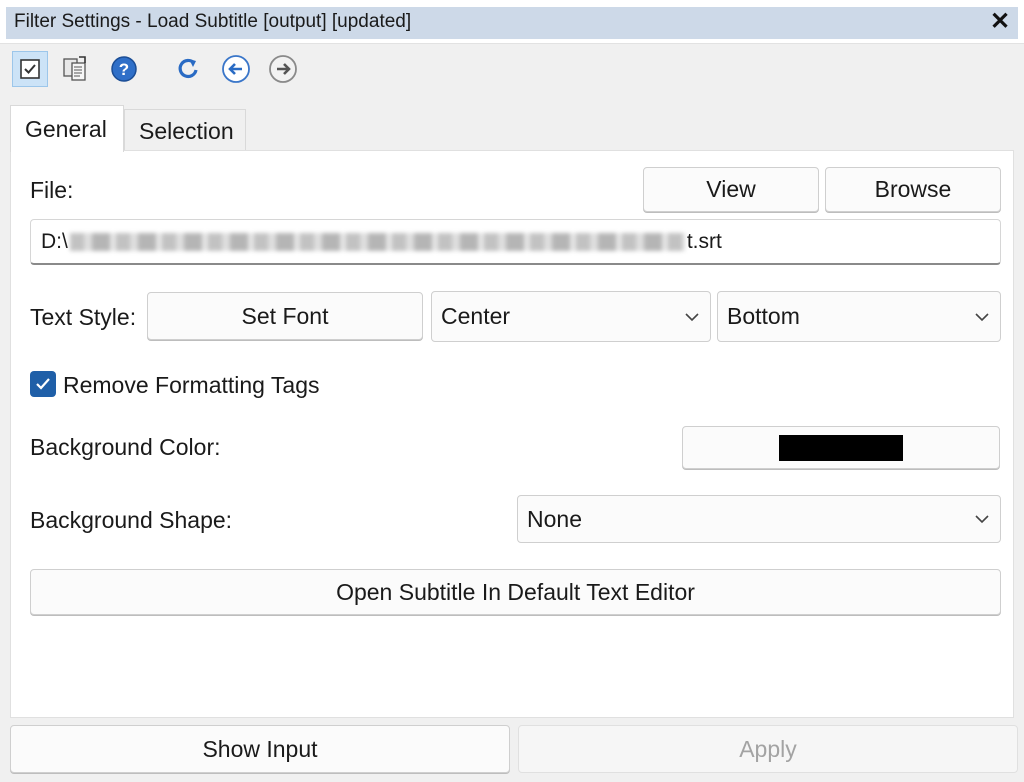 Image resolution: width=1024 pixels, height=782 pixels. I want to click on copy-settings-icon, so click(76, 69).